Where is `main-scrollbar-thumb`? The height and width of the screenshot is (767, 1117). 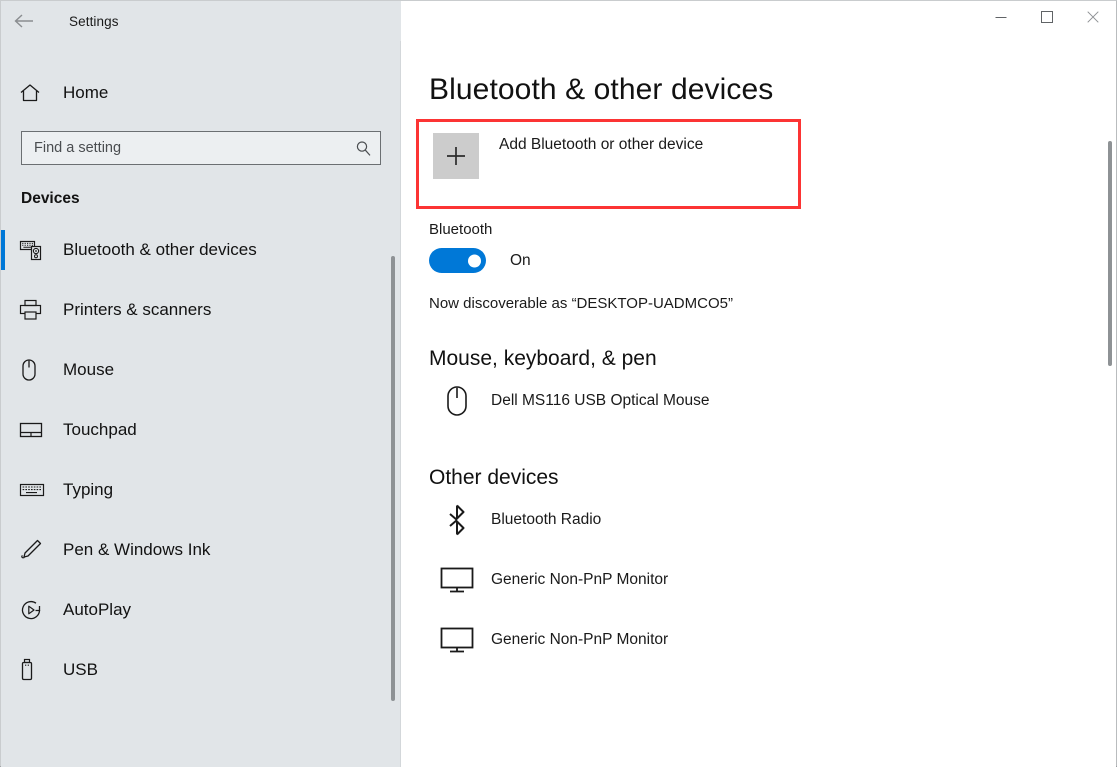 main-scrollbar-thumb is located at coordinates (1110, 253).